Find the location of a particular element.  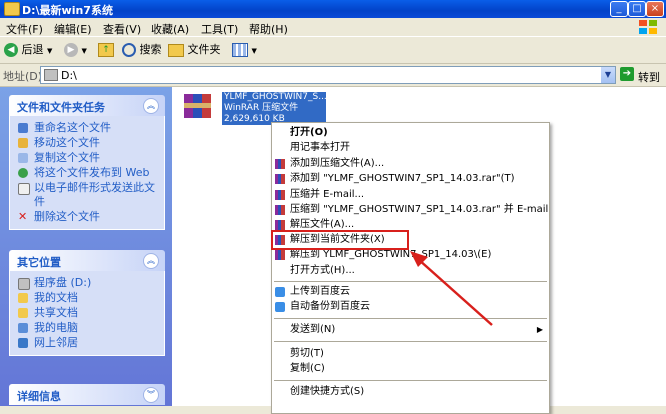

place-my-documents: 我的文档 is located at coordinates (89, 298).